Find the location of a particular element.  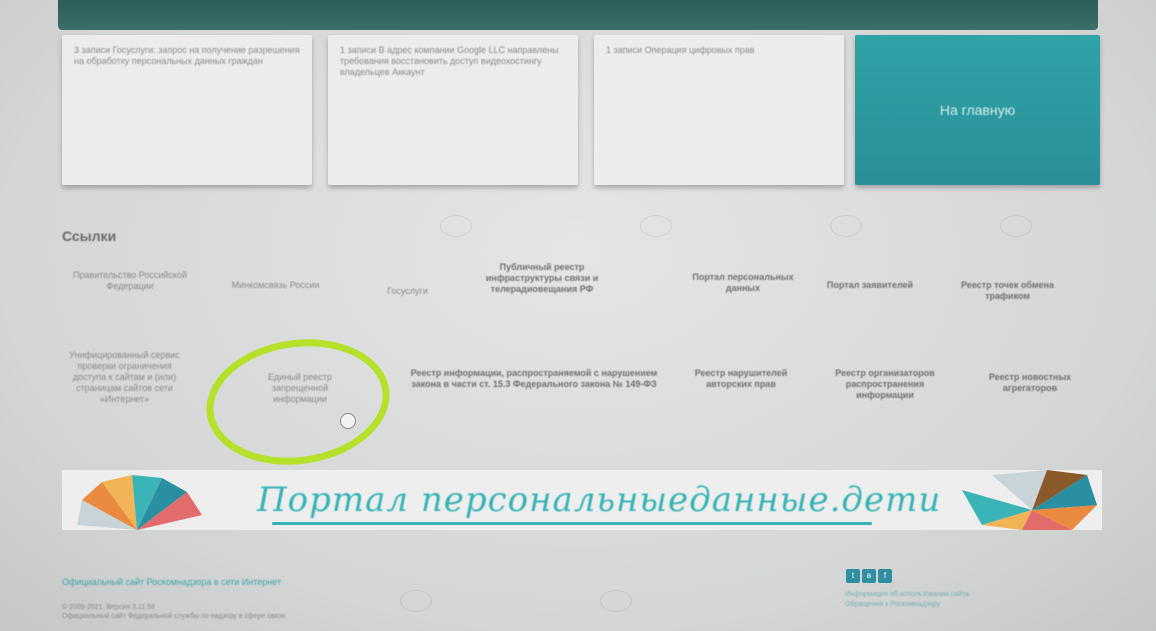

copyright-text: © 2009-2021, Версия 3.11.58 is located at coordinates (108, 607).